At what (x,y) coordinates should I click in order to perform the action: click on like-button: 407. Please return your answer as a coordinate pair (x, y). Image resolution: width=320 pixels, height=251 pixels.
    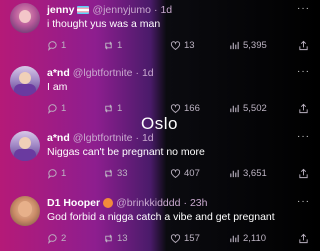
    Looking at the image, I should click on (185, 173).